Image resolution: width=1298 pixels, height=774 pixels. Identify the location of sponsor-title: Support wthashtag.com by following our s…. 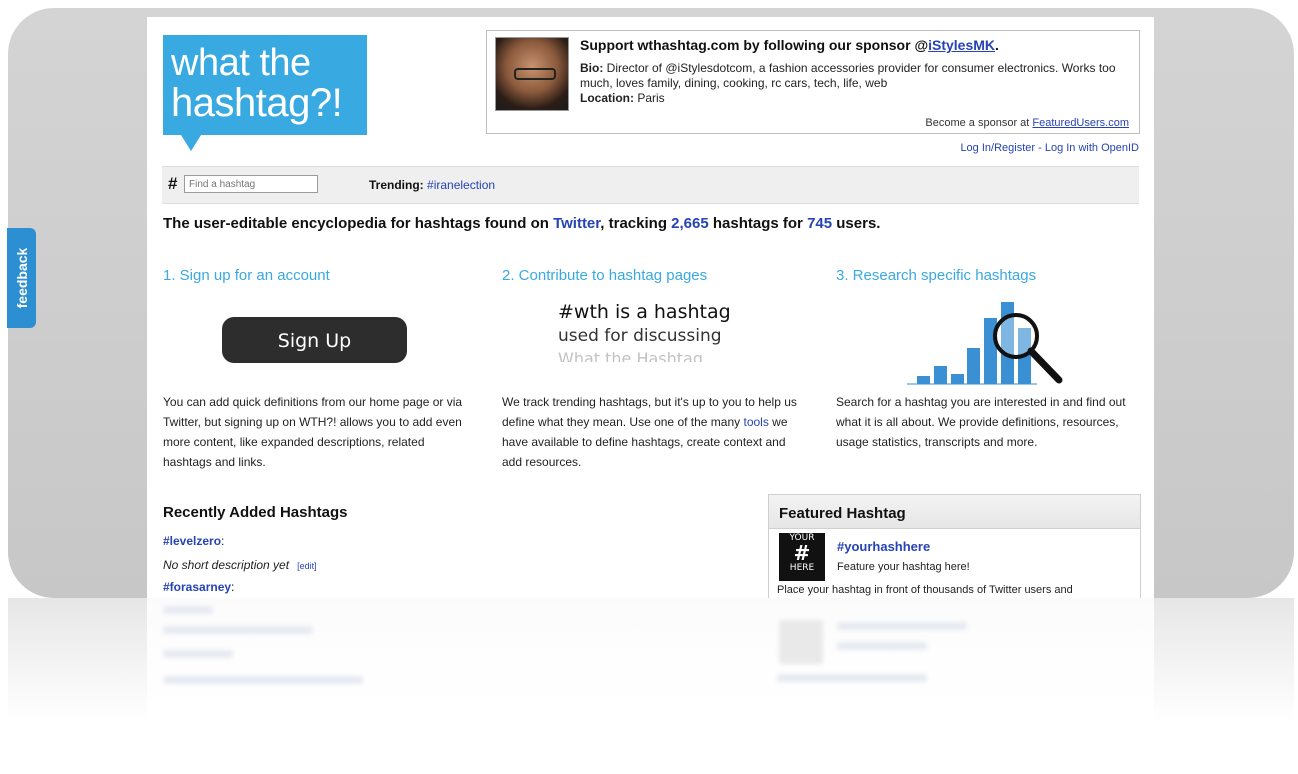
(789, 45).